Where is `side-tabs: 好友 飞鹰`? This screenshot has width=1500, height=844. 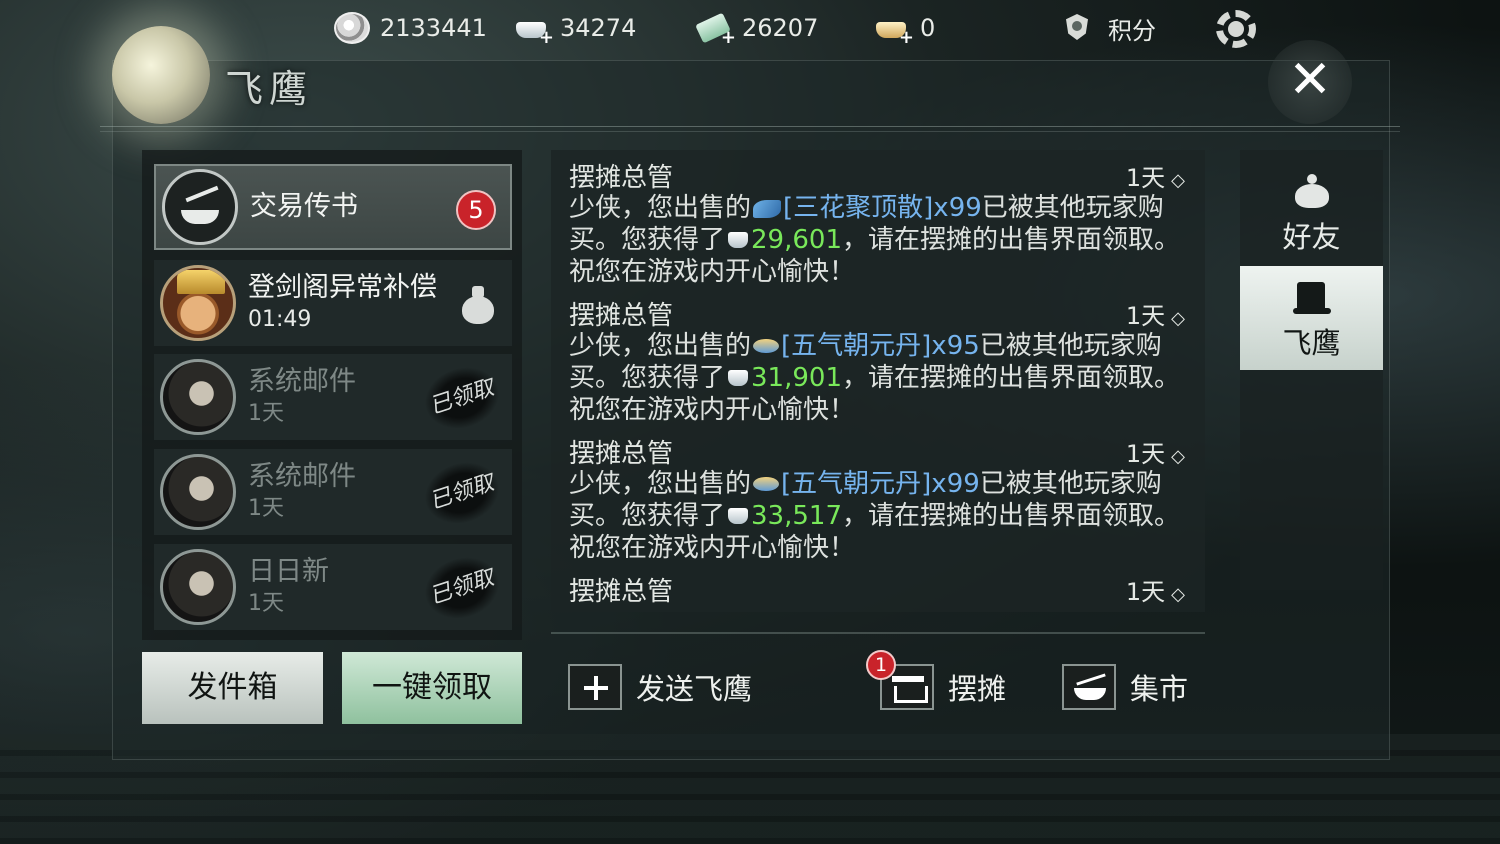 side-tabs: 好友 飞鹰 is located at coordinates (1311, 370).